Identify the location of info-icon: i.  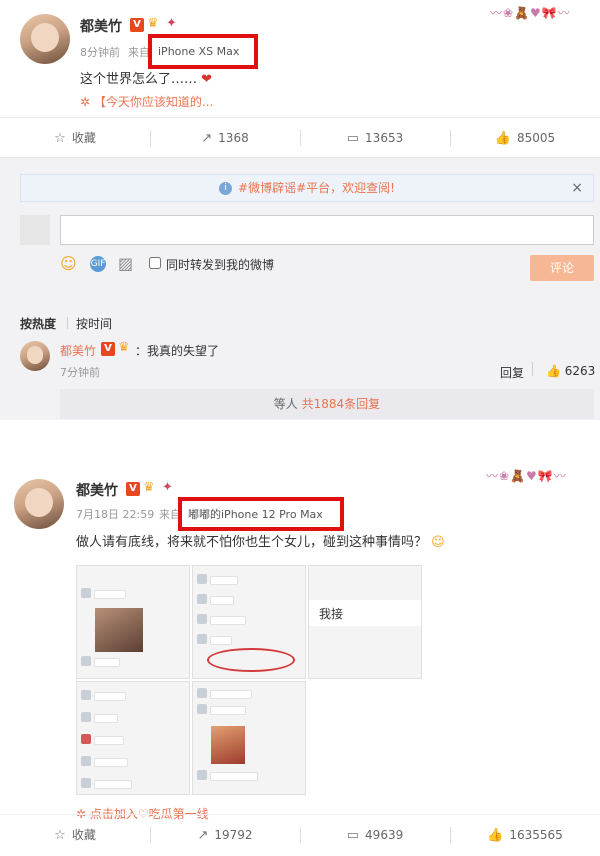
(226, 188).